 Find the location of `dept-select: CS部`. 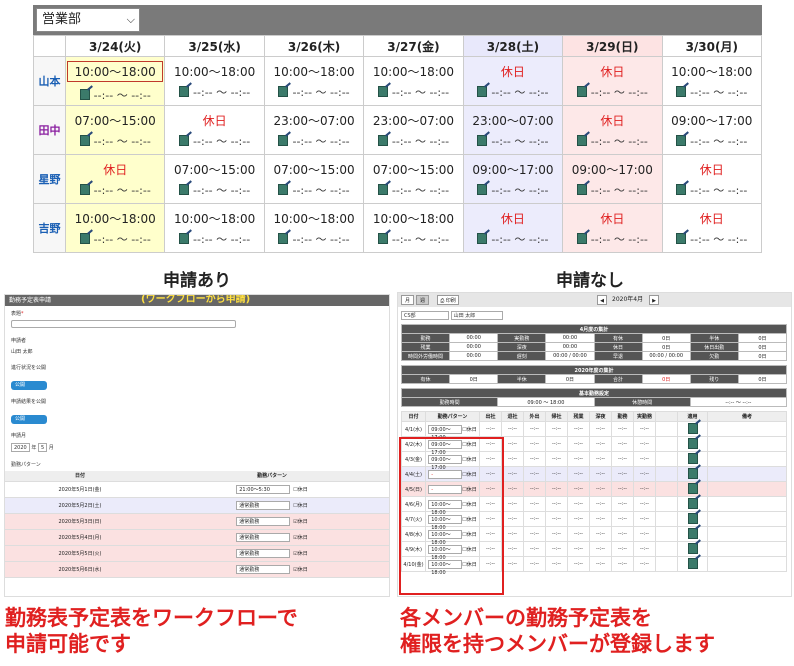

dept-select: CS部 is located at coordinates (425, 315).